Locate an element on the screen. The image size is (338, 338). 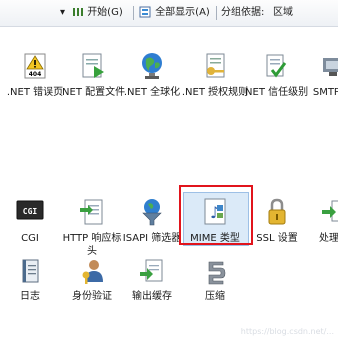
http-response-headers-icon is located at coordinates (91, 212).